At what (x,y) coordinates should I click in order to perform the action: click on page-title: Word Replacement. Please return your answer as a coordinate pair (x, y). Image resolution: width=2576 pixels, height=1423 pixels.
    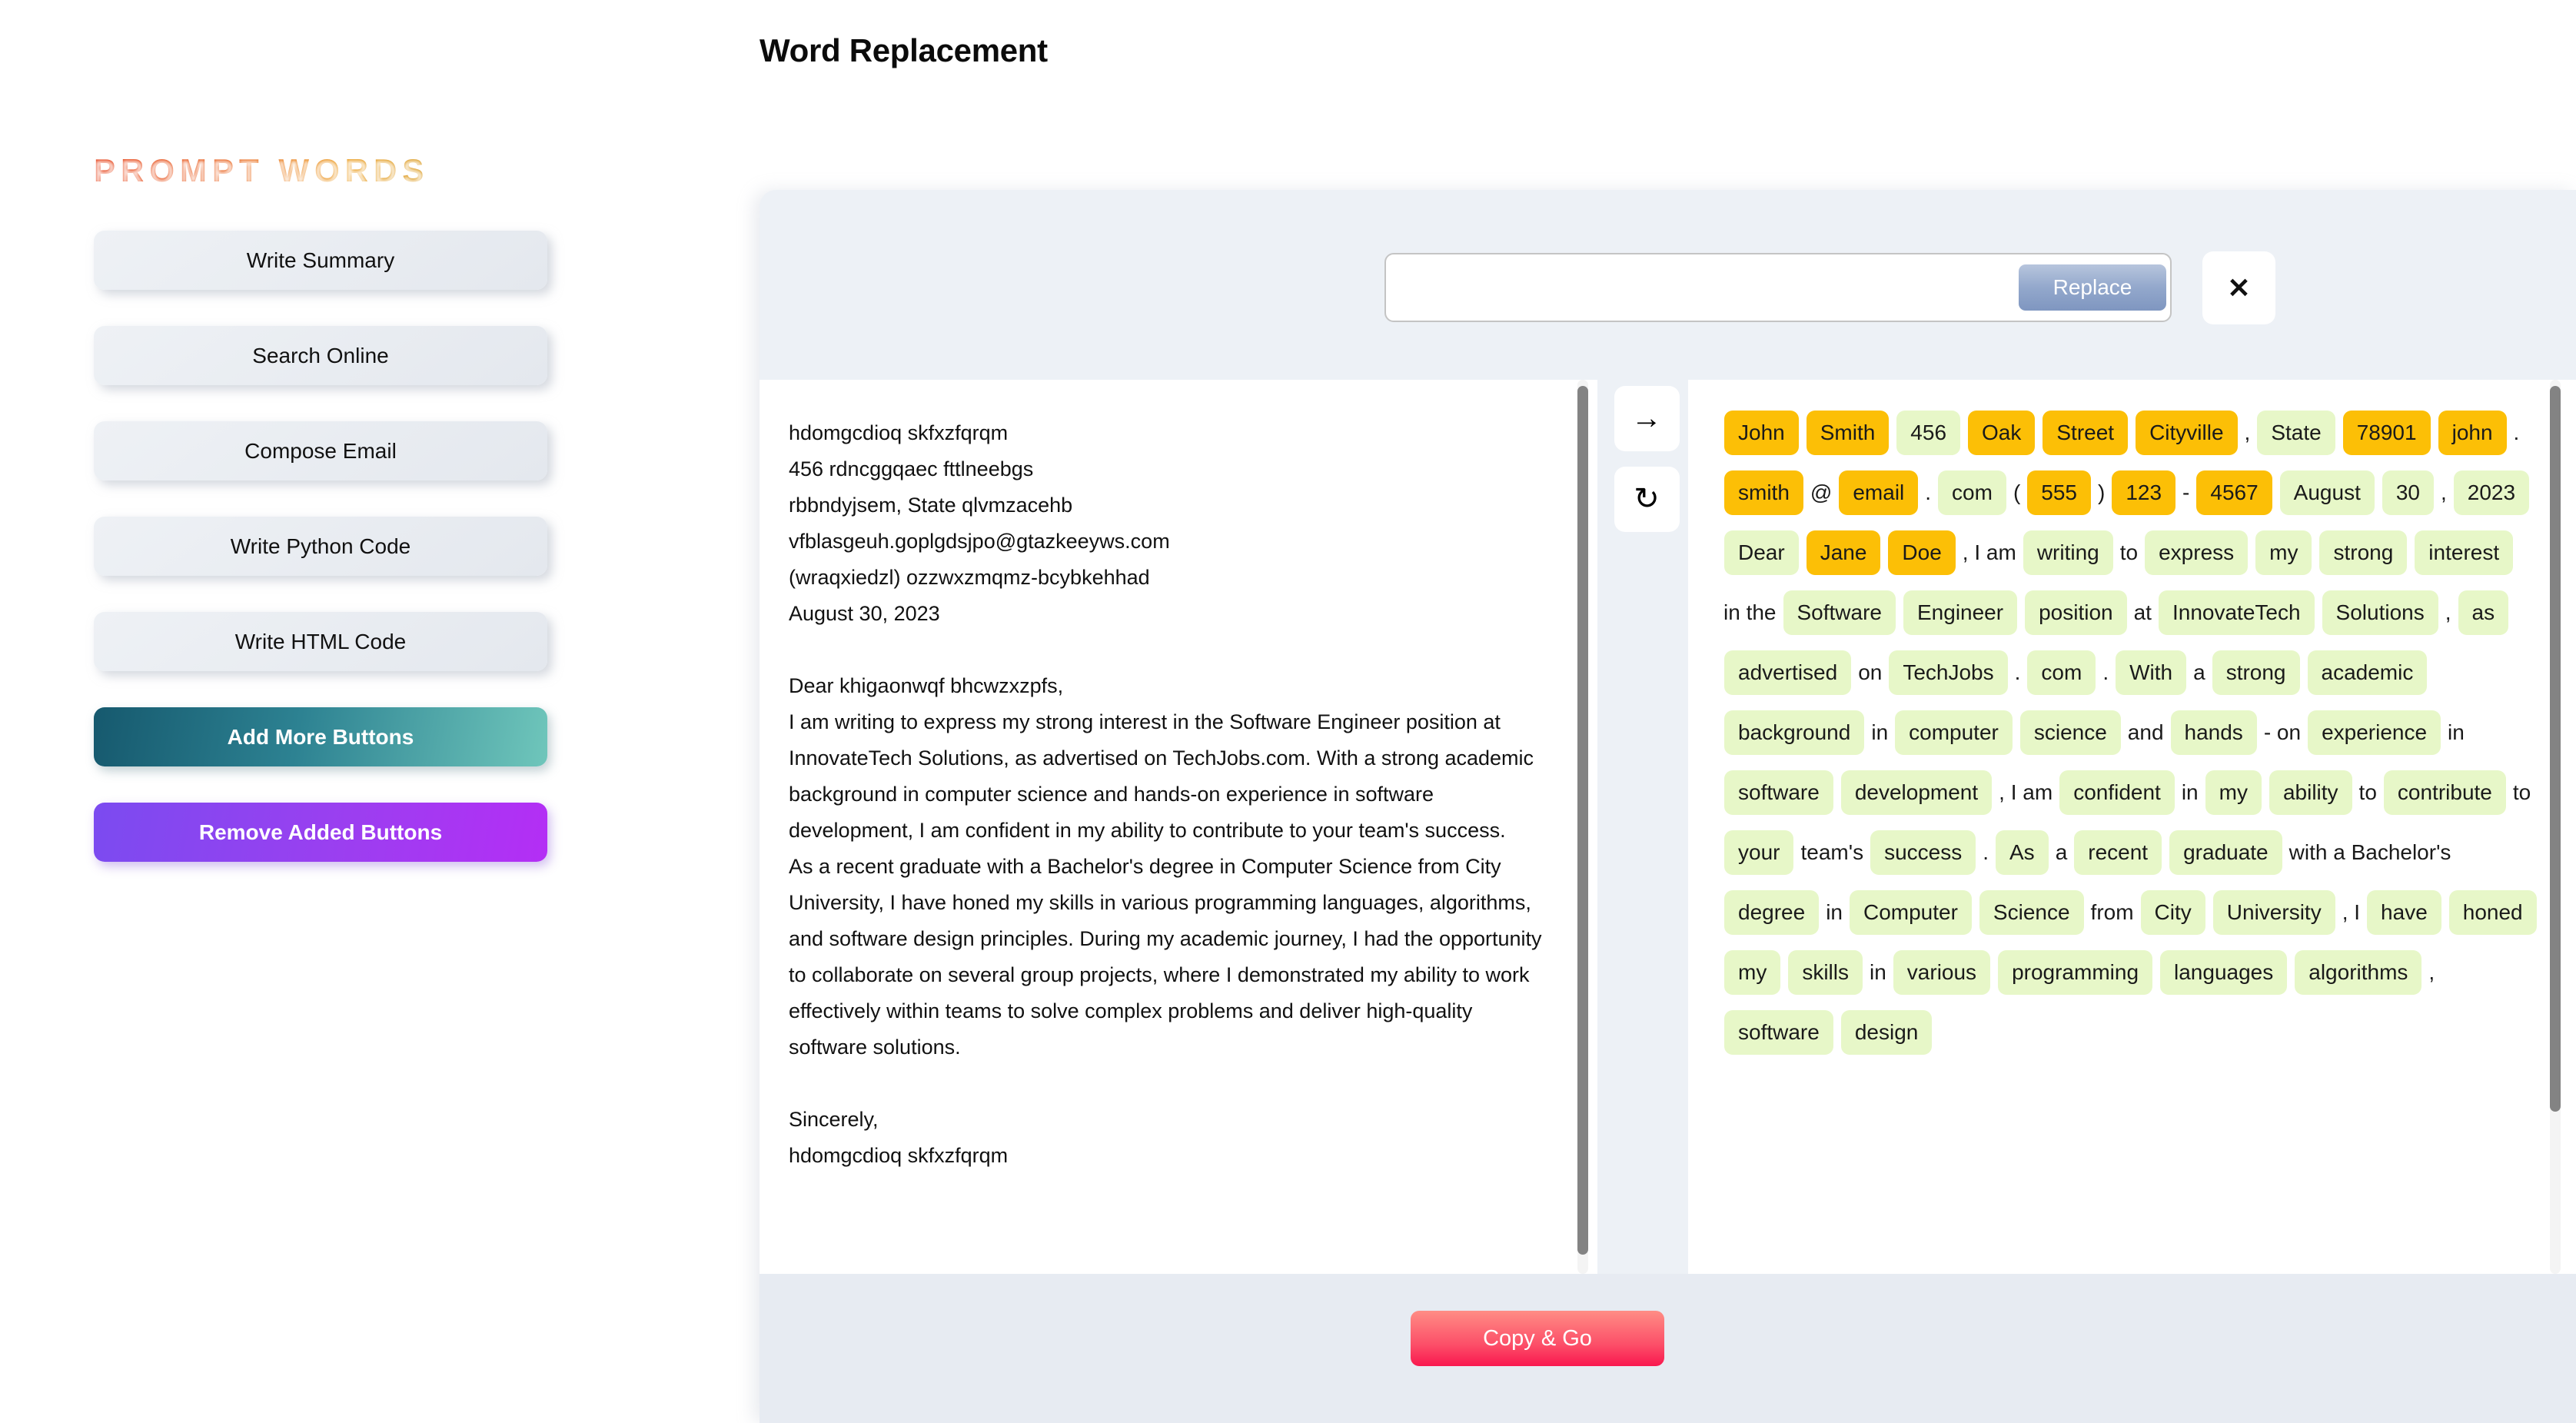
    Looking at the image, I should click on (904, 50).